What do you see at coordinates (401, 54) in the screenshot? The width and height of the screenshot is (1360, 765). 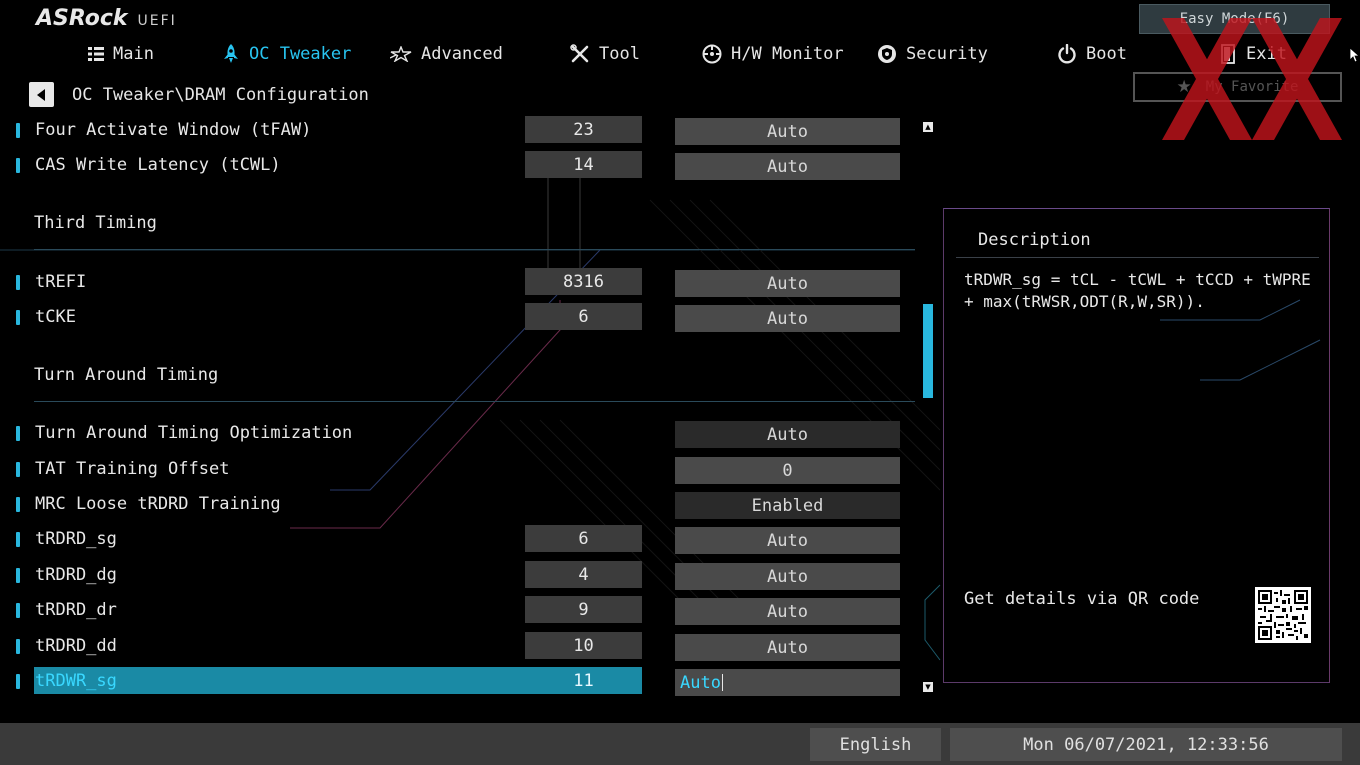 I see `star-icon` at bounding box center [401, 54].